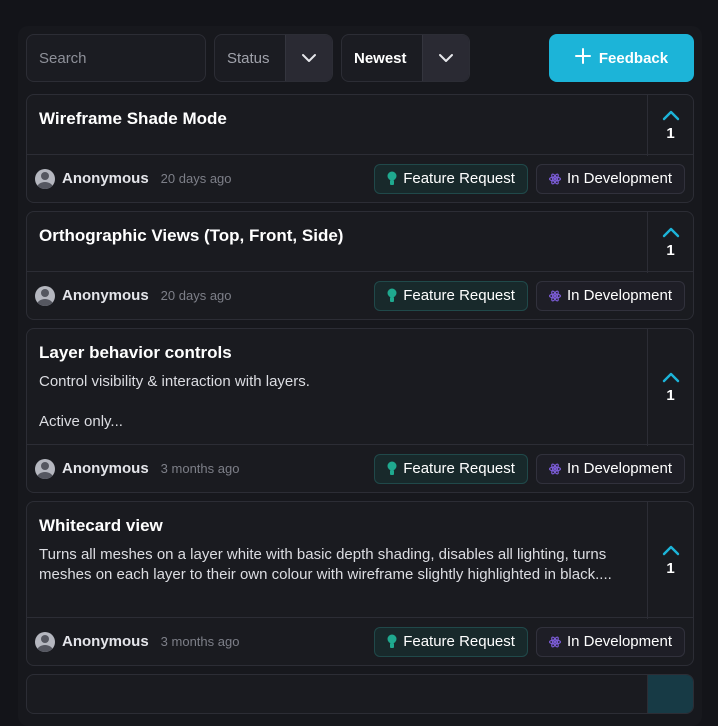  What do you see at coordinates (248, 58) in the screenshot?
I see `status-filter-label: Status` at bounding box center [248, 58].